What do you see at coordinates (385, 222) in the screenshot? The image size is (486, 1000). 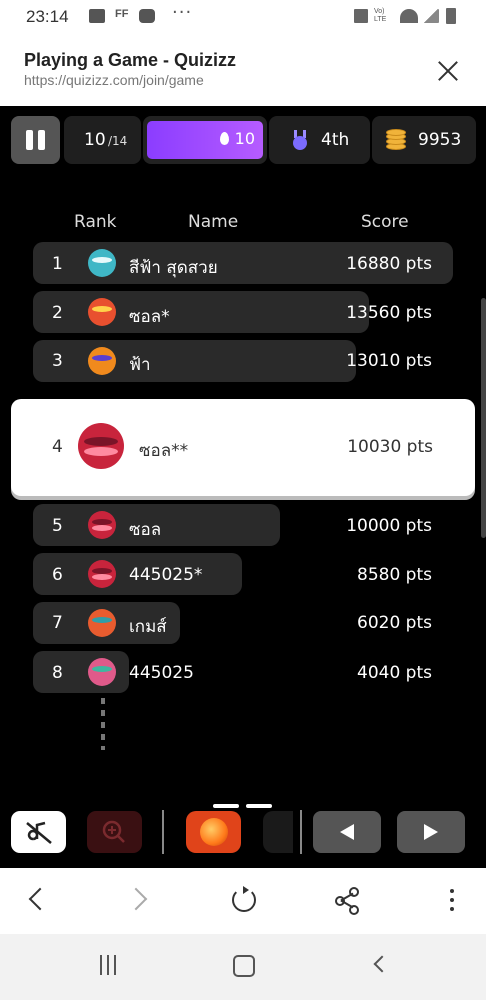 I see `header-score: Score` at bounding box center [385, 222].